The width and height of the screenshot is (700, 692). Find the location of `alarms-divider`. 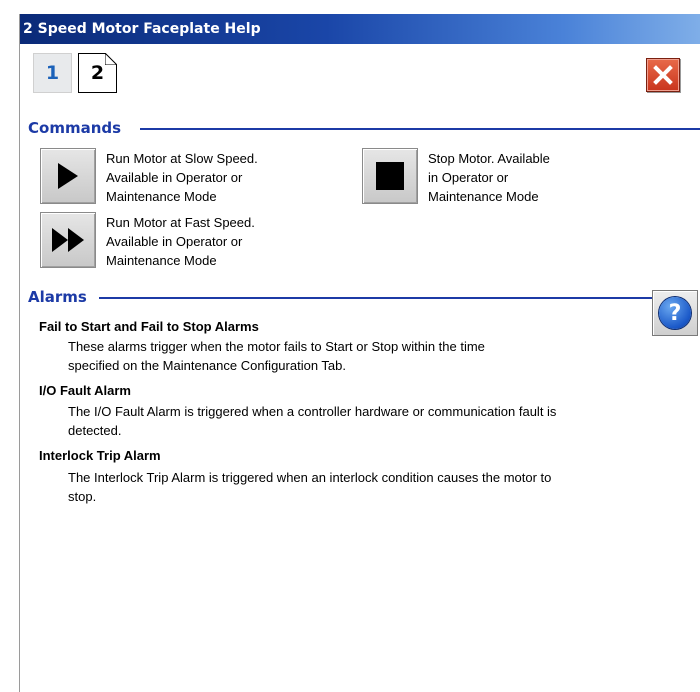

alarms-divider is located at coordinates (376, 298).